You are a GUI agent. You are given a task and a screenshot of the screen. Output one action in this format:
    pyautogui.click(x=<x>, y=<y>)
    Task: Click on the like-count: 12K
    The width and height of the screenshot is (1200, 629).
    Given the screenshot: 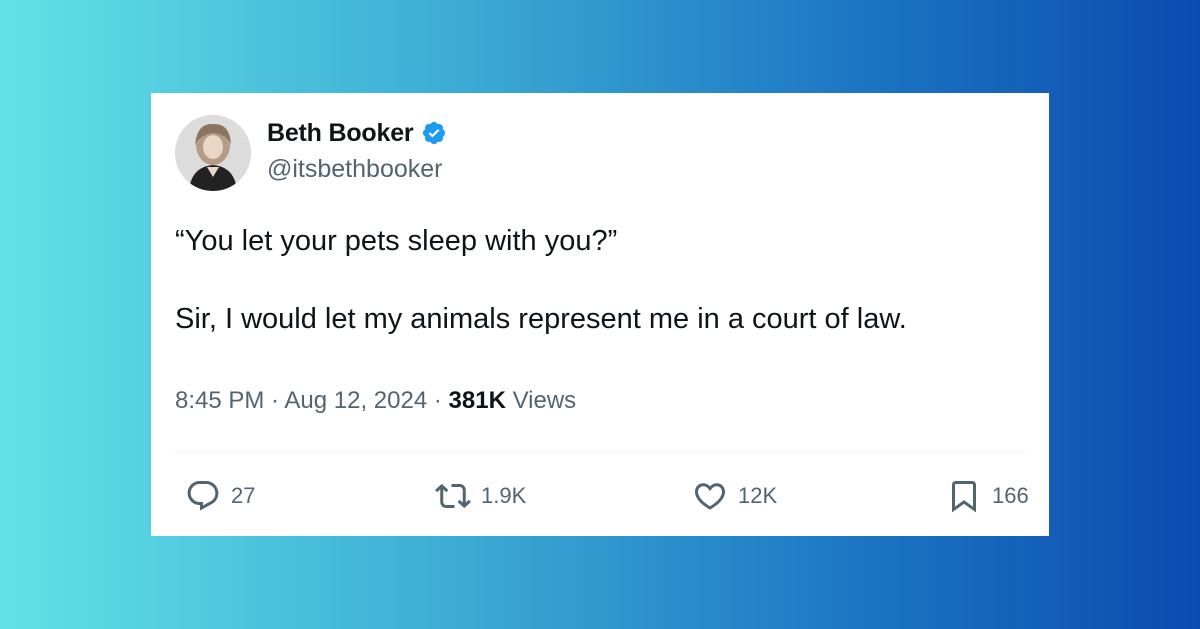 What is the action you would take?
    pyautogui.click(x=758, y=495)
    